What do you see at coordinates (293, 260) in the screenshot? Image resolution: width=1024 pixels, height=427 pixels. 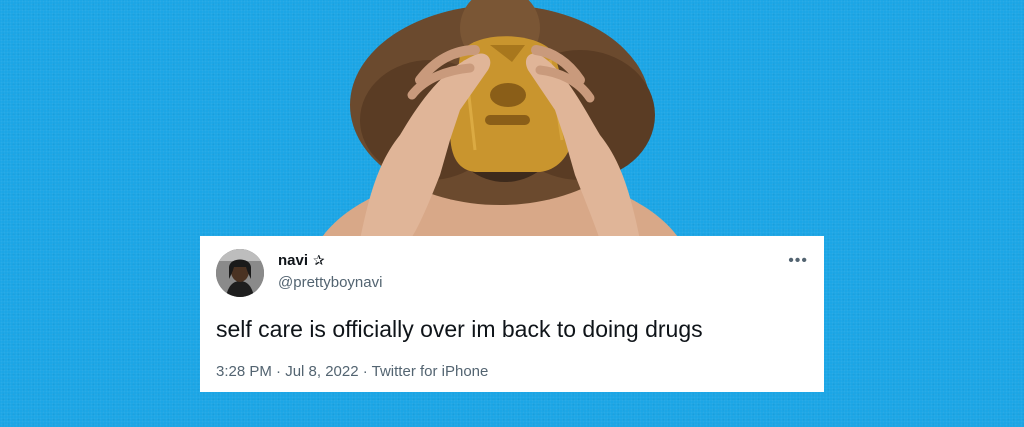 I see `display-name: navi` at bounding box center [293, 260].